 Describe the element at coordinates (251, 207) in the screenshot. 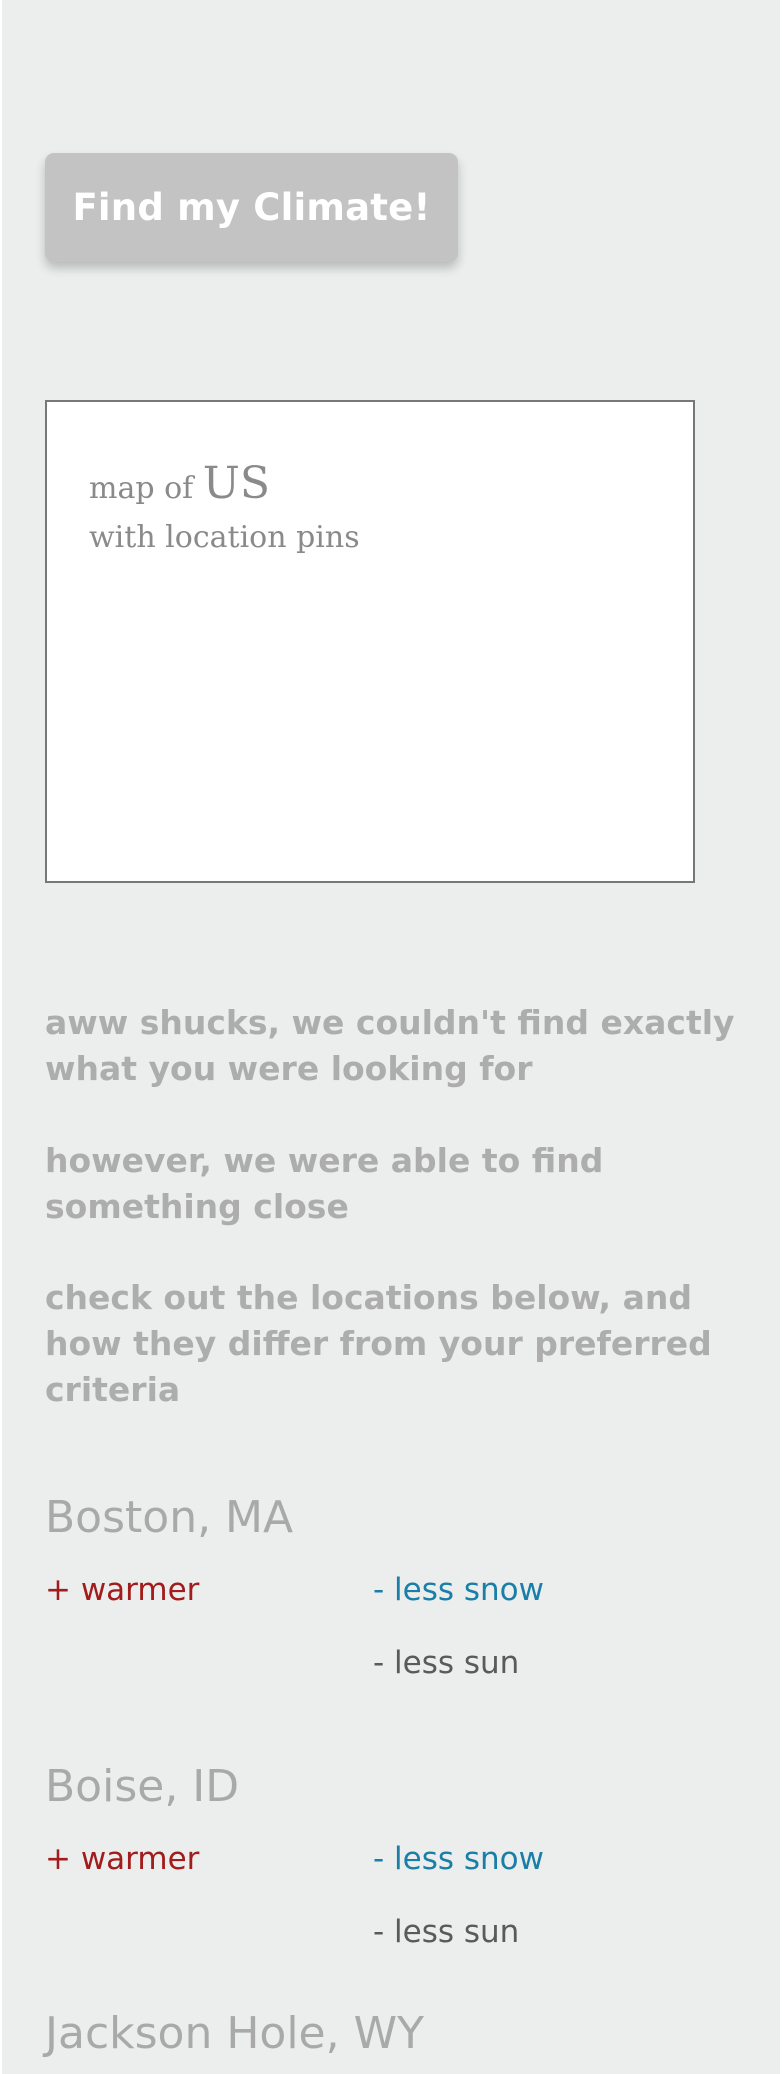

I see `find-my-climate-button: Find my Climate!` at that location.